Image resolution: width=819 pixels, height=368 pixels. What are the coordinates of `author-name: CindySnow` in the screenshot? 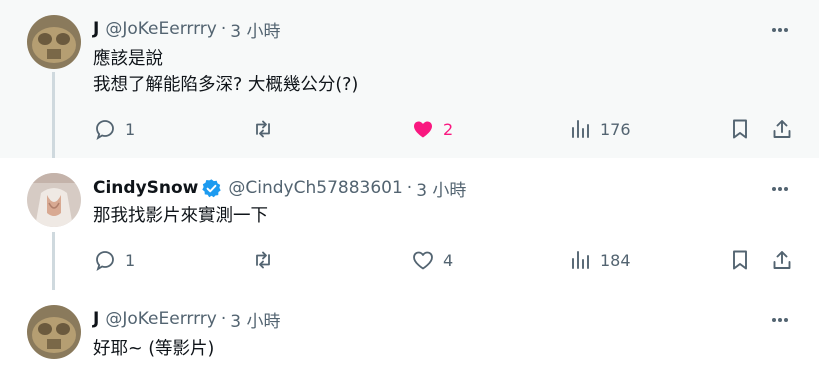 It's located at (145, 188).